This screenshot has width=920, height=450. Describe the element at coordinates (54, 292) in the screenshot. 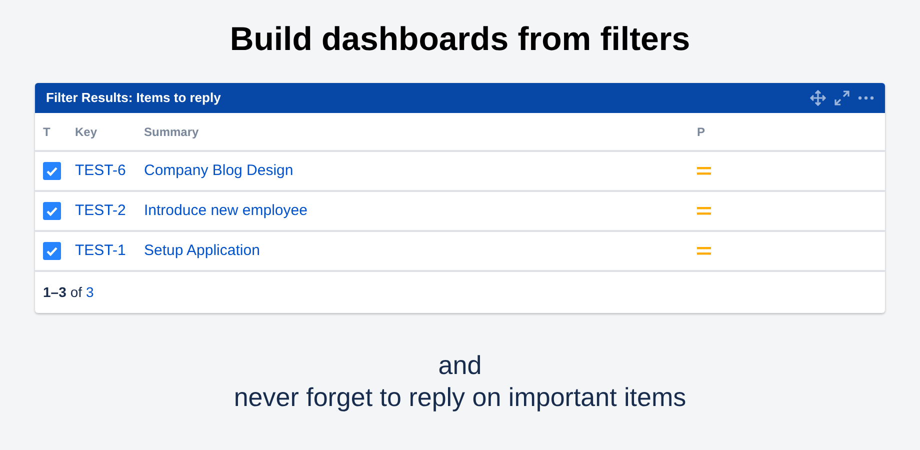

I see `page-range: 1–3` at that location.